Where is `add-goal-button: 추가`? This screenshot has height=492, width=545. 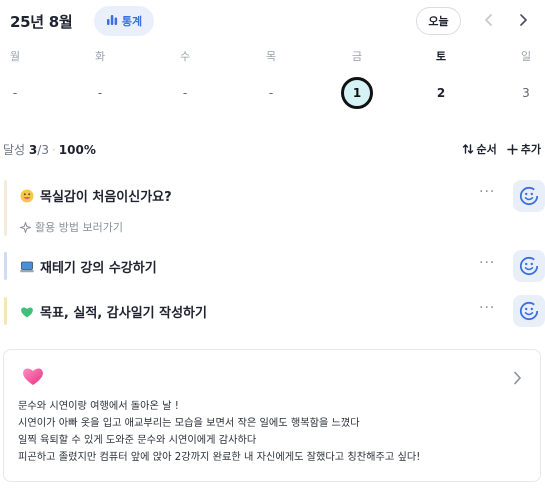 add-goal-button: 추가 is located at coordinates (524, 149).